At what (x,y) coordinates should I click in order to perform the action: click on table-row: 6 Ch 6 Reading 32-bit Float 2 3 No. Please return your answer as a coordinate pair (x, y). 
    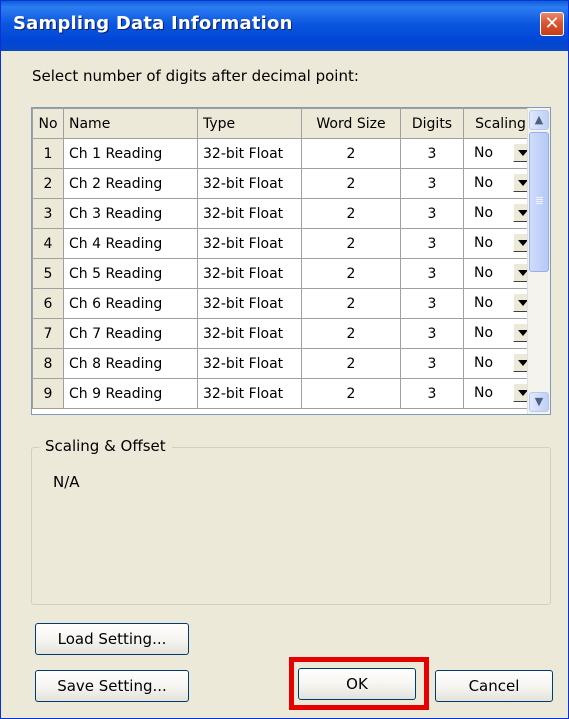
    Looking at the image, I should click on (285, 303).